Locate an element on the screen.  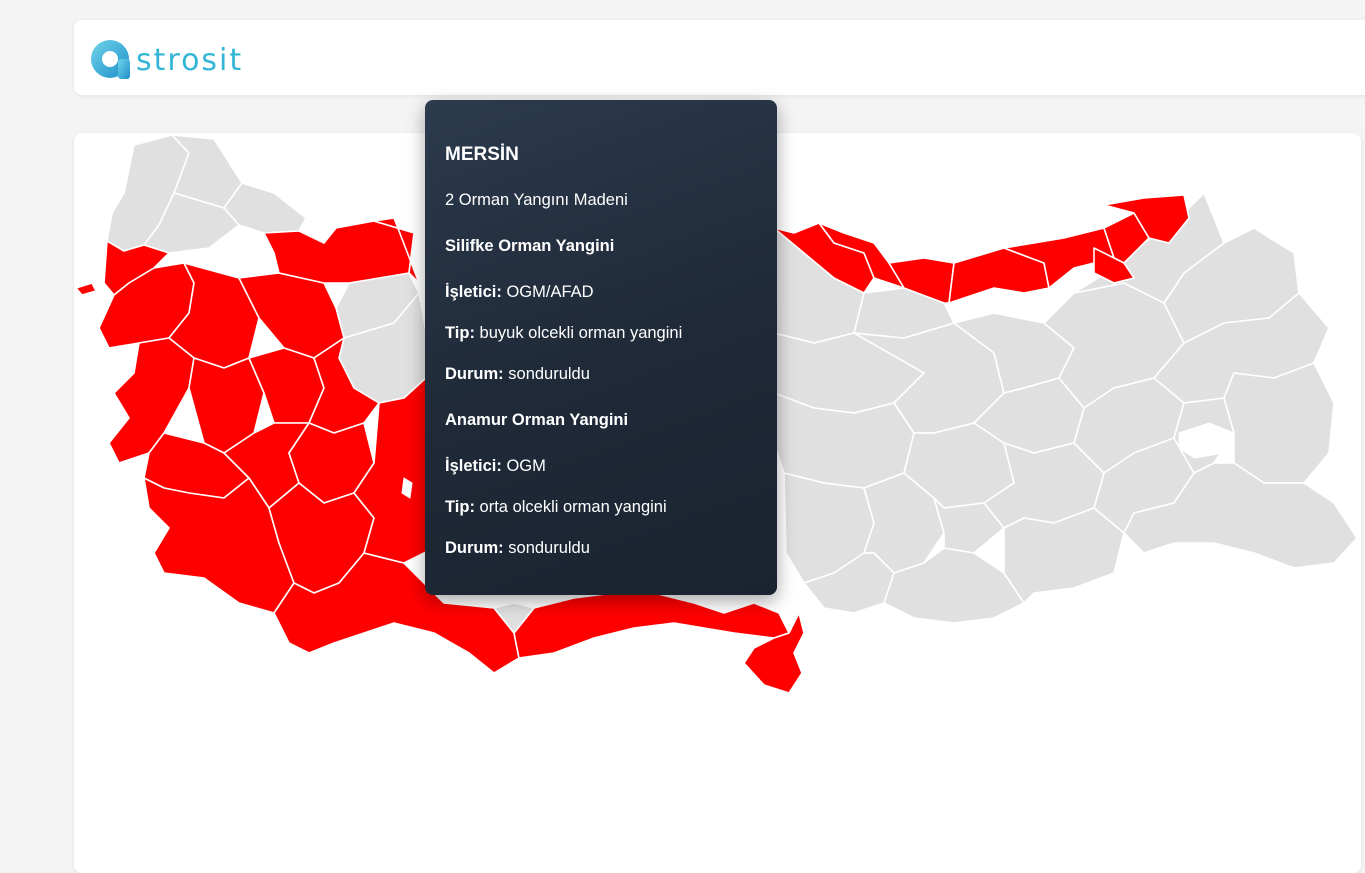
province-mersin is located at coordinates (651, 625).